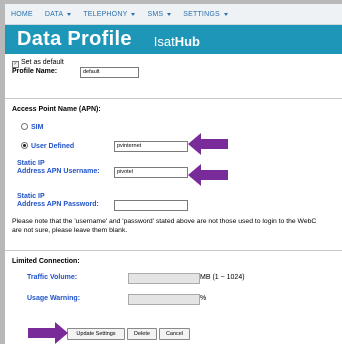 Image resolution: width=342 pixels, height=344 pixels. I want to click on apn-username-label-line1: Static IP, so click(31, 163).